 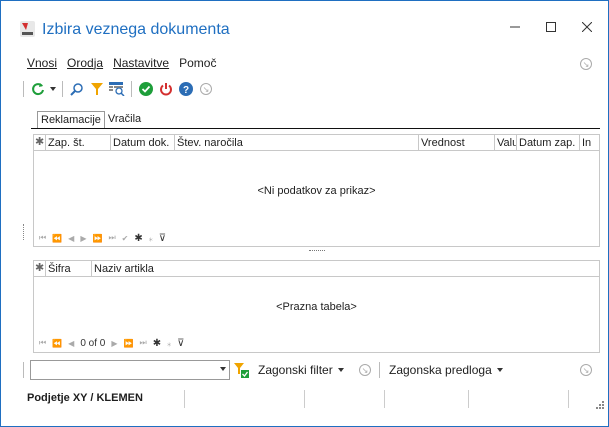 I want to click on status-company: Podjetje XY / KLEMEN, so click(x=85, y=398).